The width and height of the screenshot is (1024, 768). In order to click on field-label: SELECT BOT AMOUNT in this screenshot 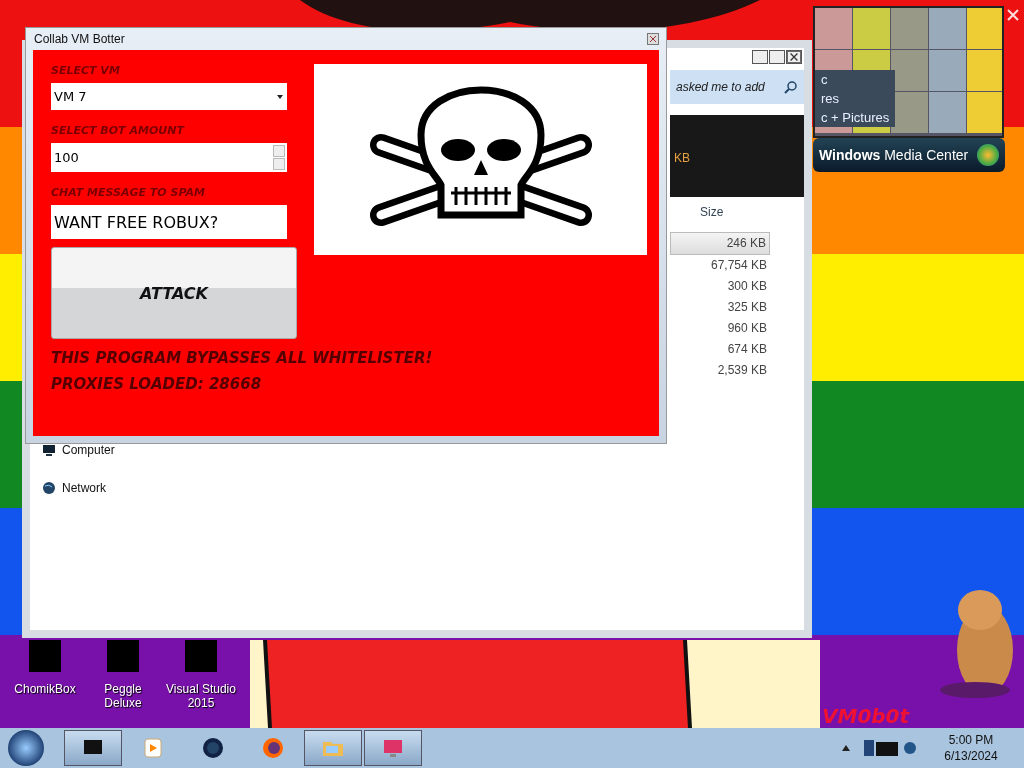, I will do `click(118, 130)`.